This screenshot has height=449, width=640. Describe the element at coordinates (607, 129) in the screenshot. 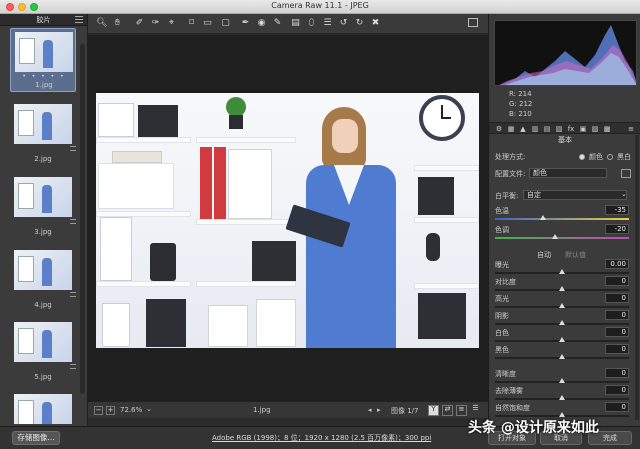

I see `snapshots-tab-icon: ▩` at that location.